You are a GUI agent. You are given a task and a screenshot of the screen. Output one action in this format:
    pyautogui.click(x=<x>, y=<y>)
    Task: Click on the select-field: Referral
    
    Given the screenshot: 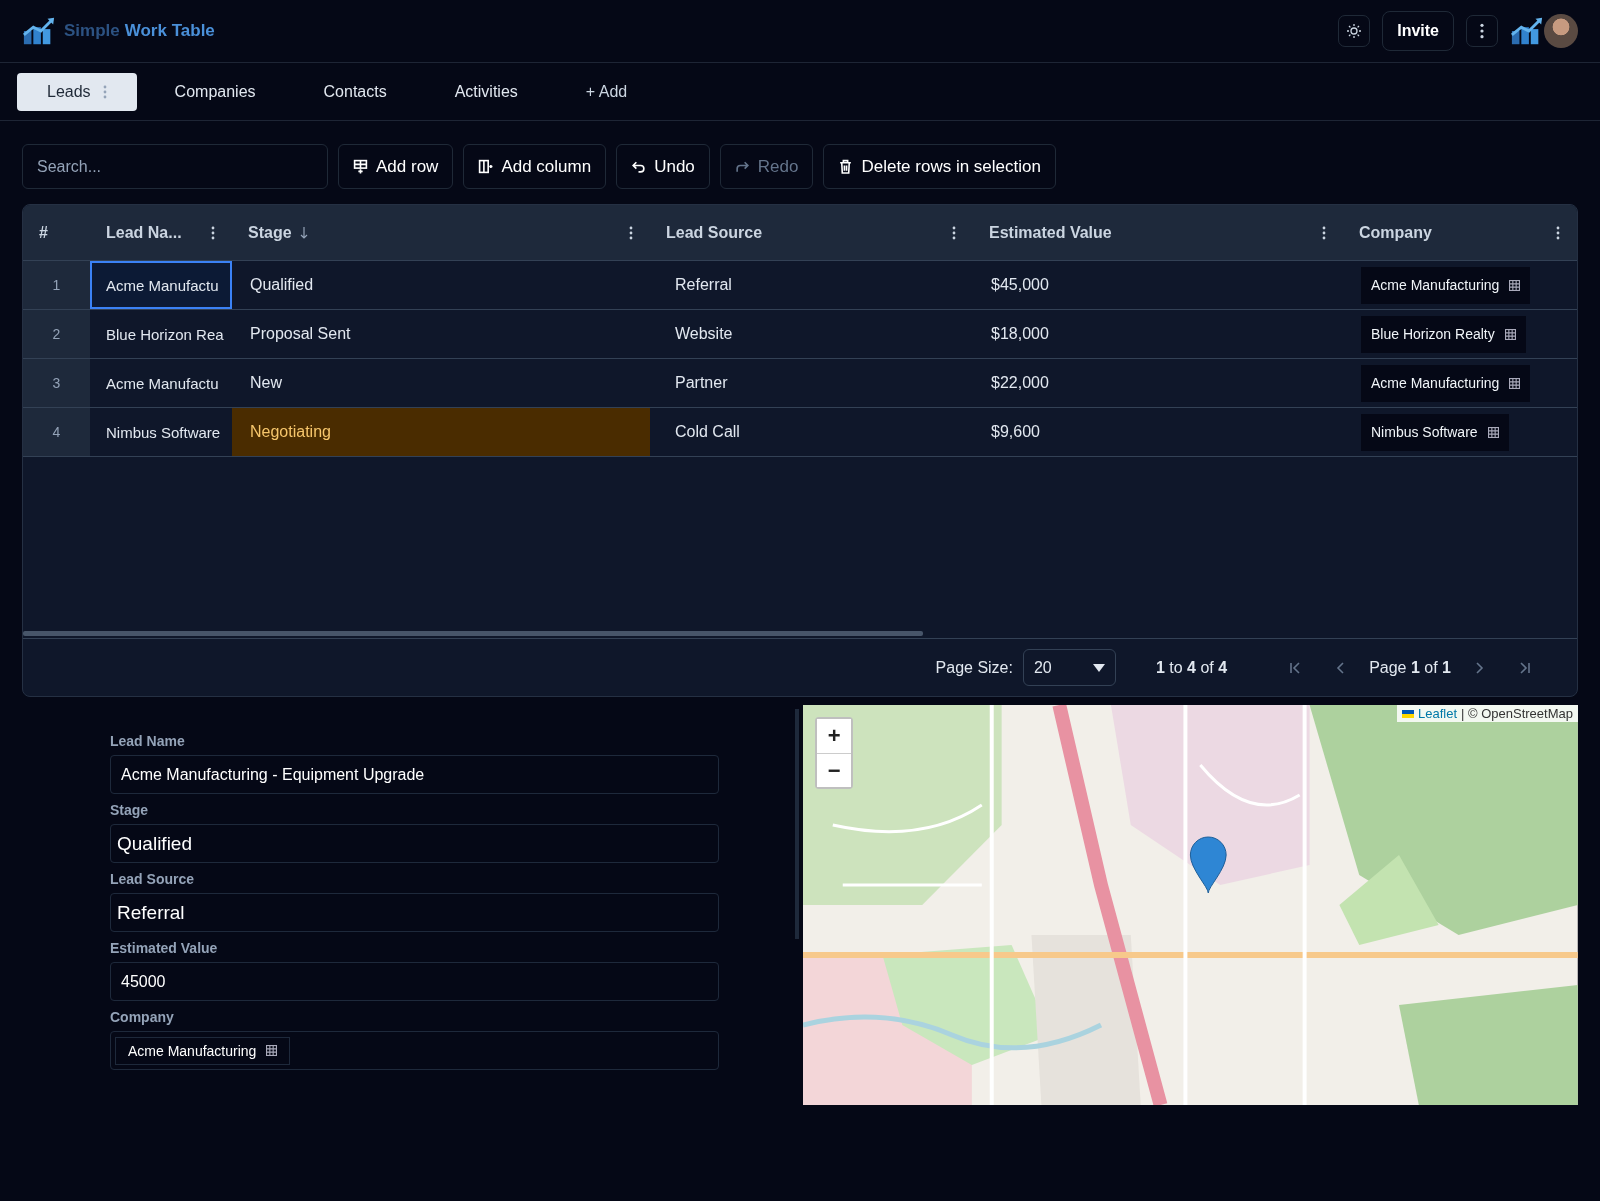 What is the action you would take?
    pyautogui.click(x=415, y=912)
    